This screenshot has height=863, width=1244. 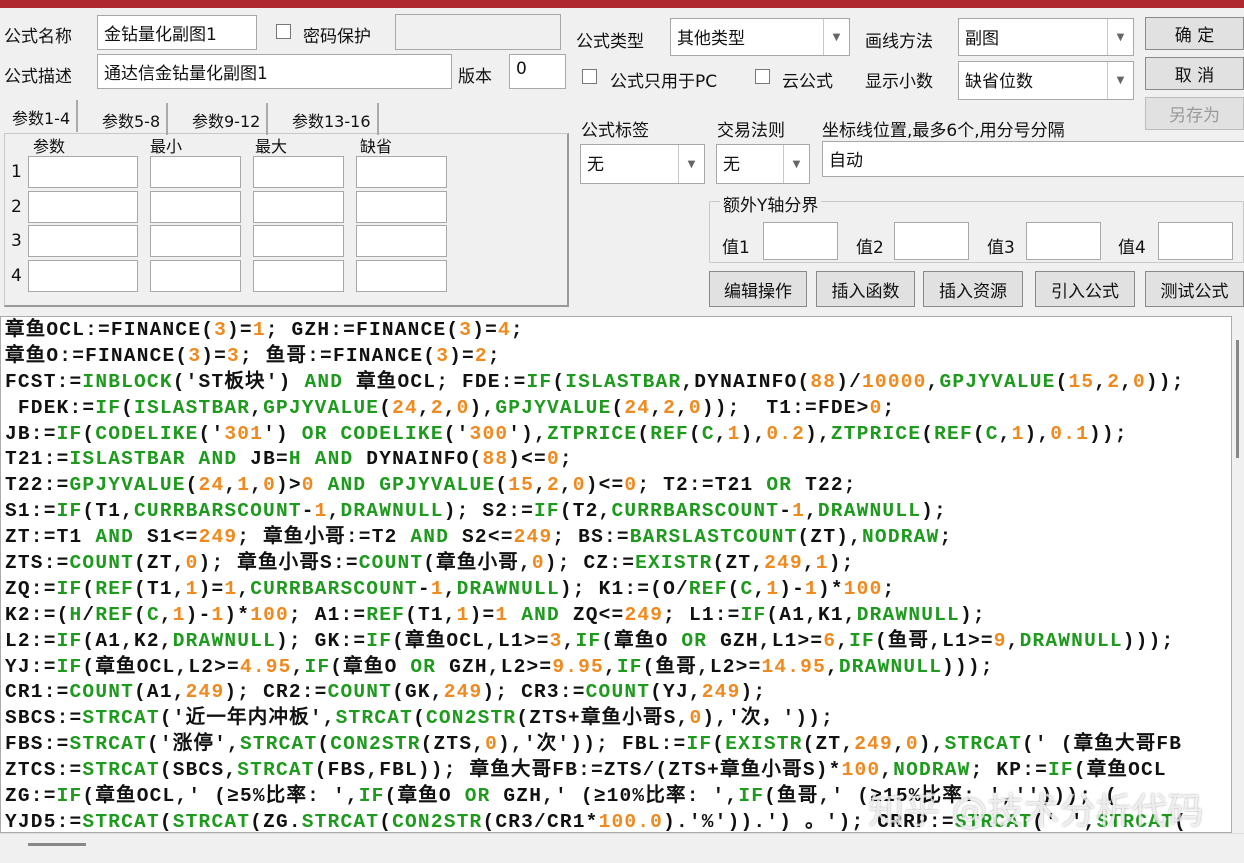 I want to click on code-text: (T1,, so click(x=160, y=588).